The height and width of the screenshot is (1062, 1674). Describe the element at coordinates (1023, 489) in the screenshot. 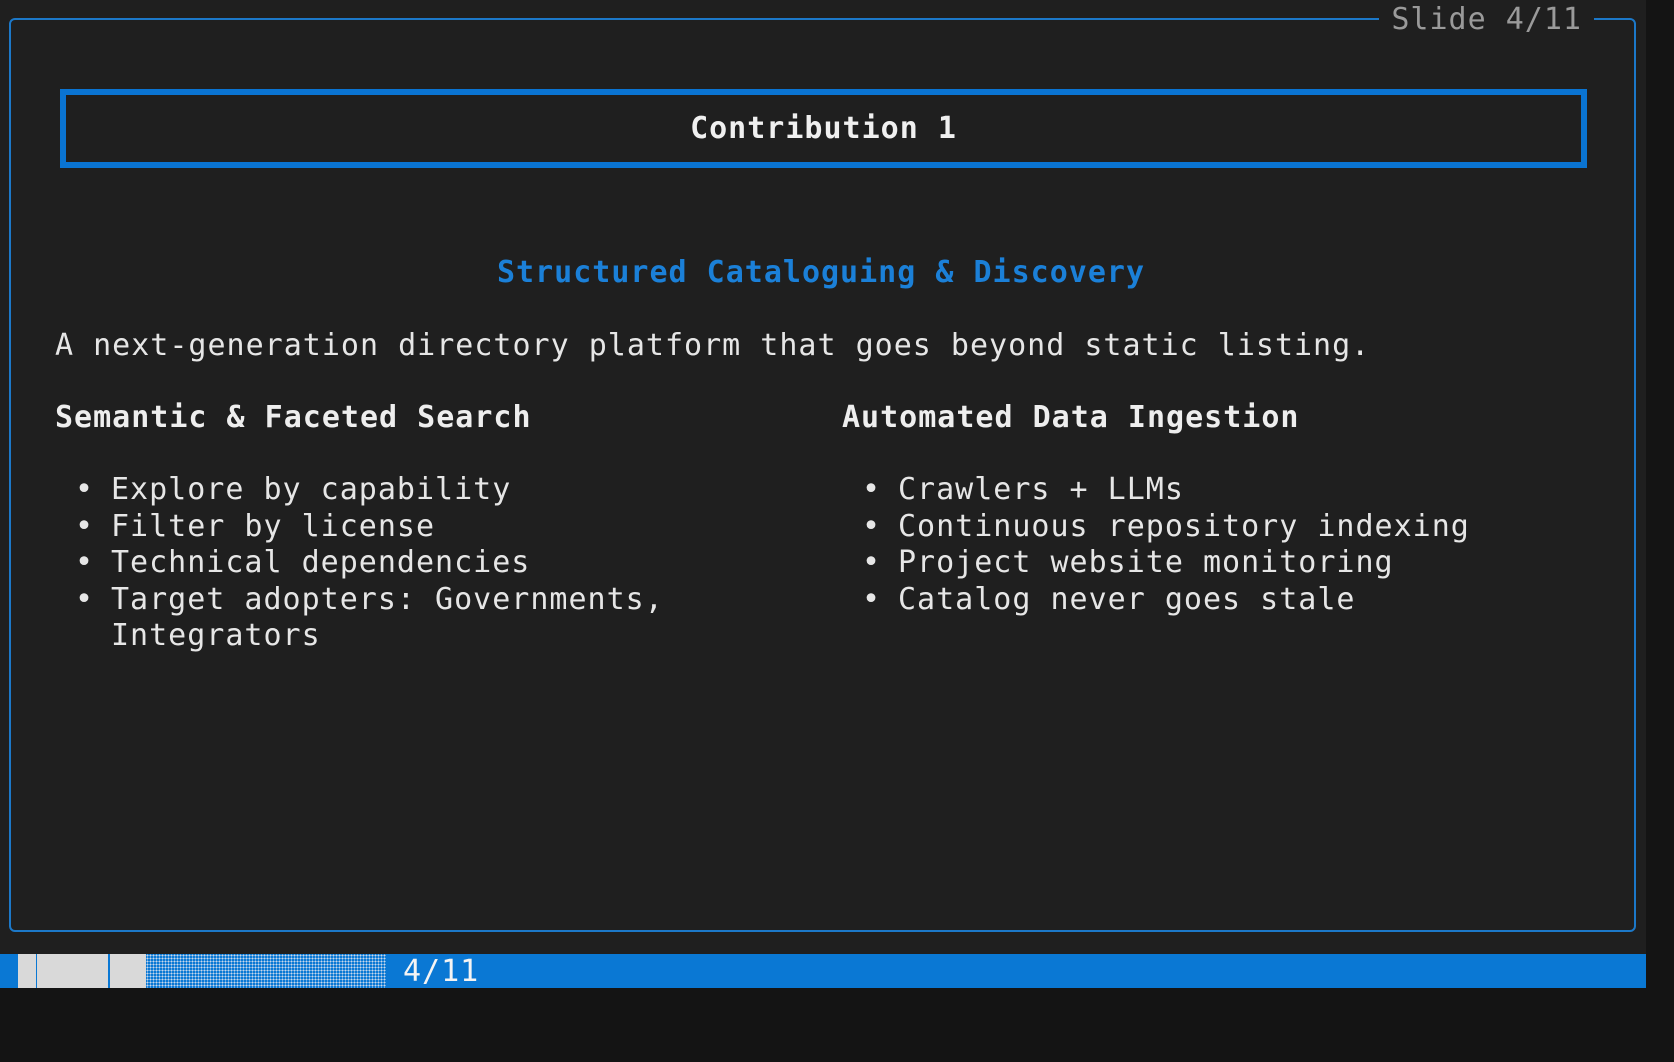

I see `list-item: • Crawlers + LLMs` at that location.